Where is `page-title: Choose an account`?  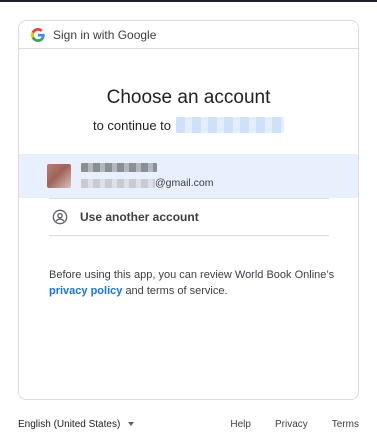 page-title: Choose an account is located at coordinates (188, 97).